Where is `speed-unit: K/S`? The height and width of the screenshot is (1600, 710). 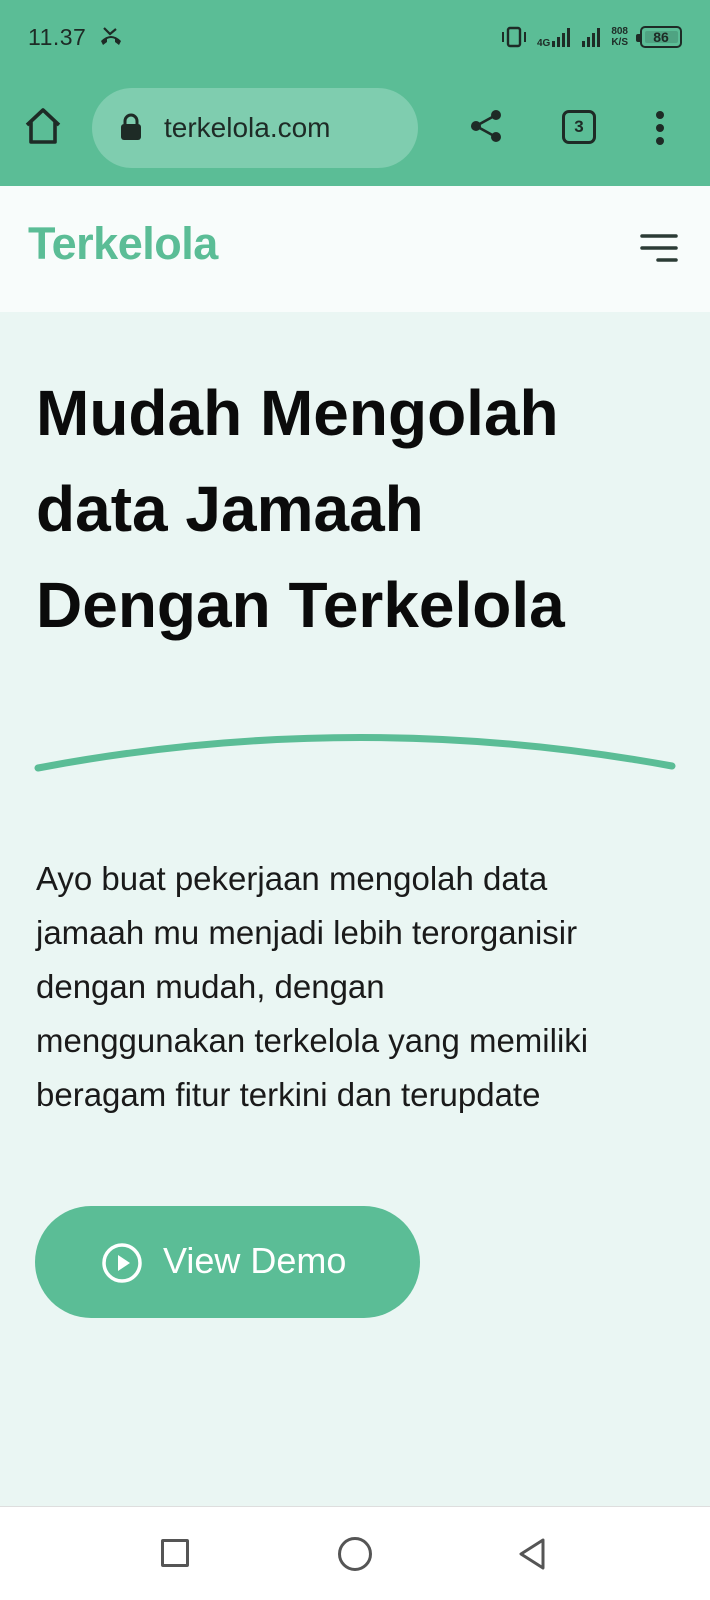 speed-unit: K/S is located at coordinates (619, 42).